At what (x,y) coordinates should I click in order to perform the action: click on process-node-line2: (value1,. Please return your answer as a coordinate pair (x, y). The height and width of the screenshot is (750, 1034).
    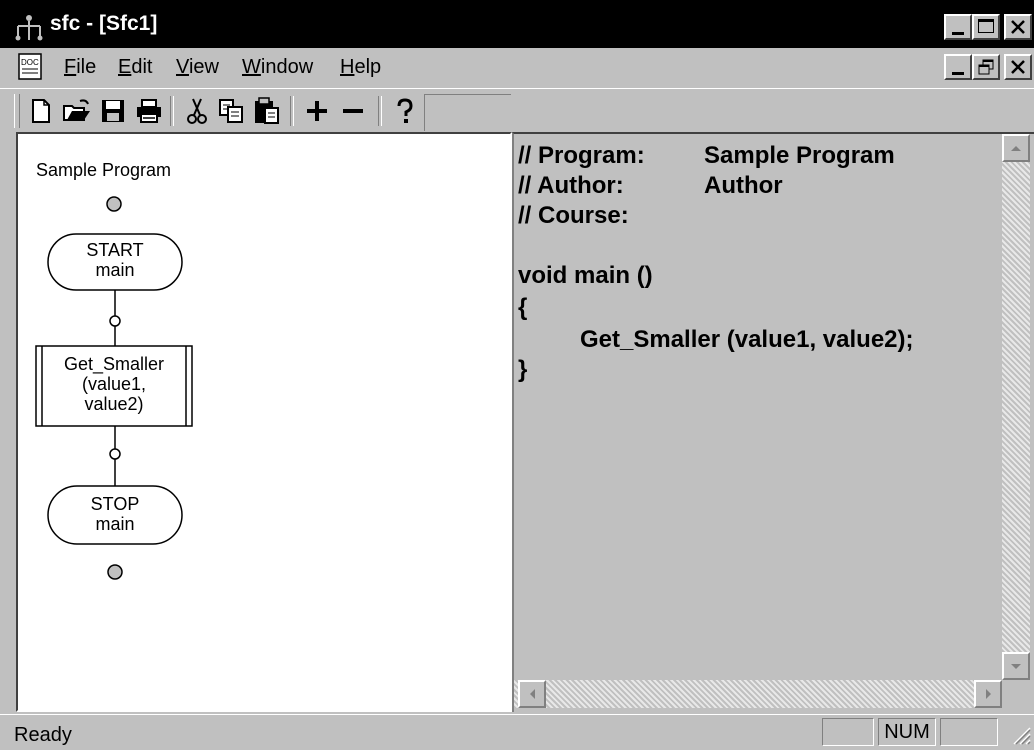
    Looking at the image, I should click on (114, 384).